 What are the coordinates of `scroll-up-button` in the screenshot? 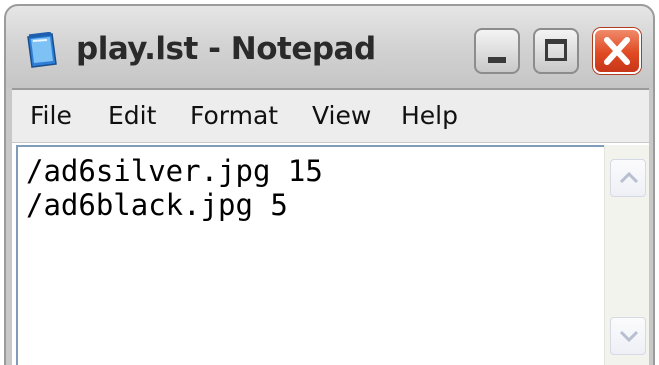 It's located at (628, 178).